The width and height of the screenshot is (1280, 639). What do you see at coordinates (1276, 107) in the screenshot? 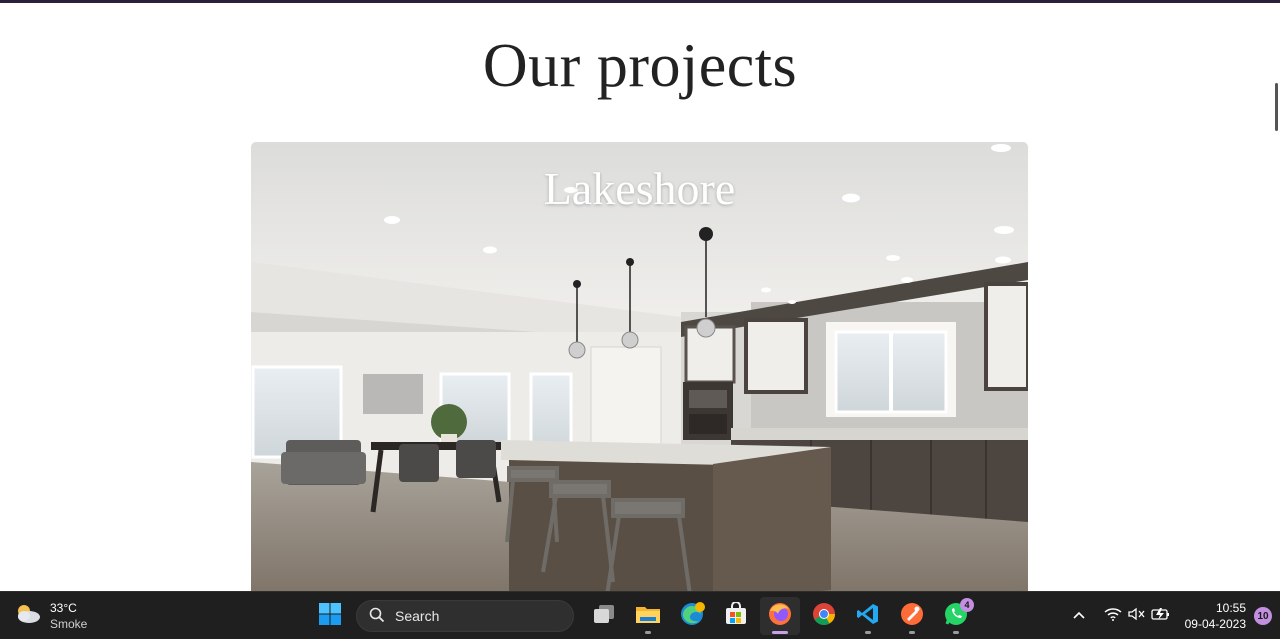
I see `scrollbar-thumb` at bounding box center [1276, 107].